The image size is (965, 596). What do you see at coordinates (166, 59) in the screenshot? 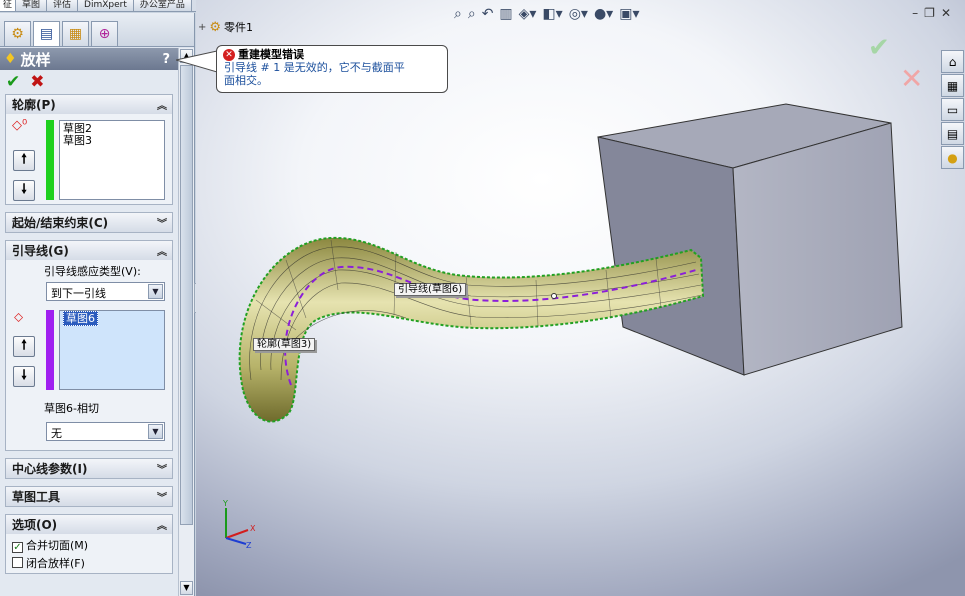
I see `help-button: ?` at bounding box center [166, 59].